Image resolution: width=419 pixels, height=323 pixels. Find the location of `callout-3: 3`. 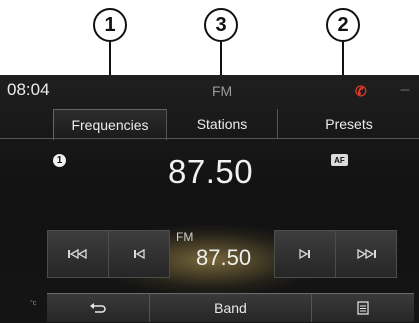

callout-3: 3 is located at coordinates (221, 25).